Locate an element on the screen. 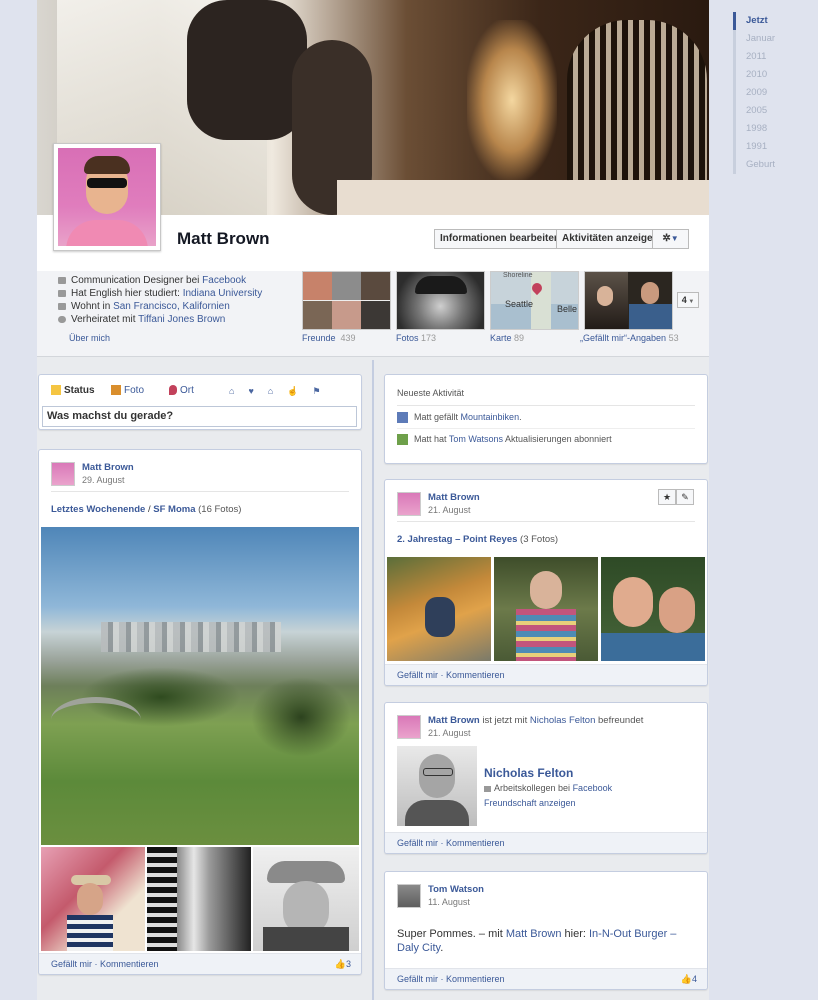 Image resolution: width=818 pixels, height=1000 pixels. friends-caption: Freunde 439 is located at coordinates (329, 338).